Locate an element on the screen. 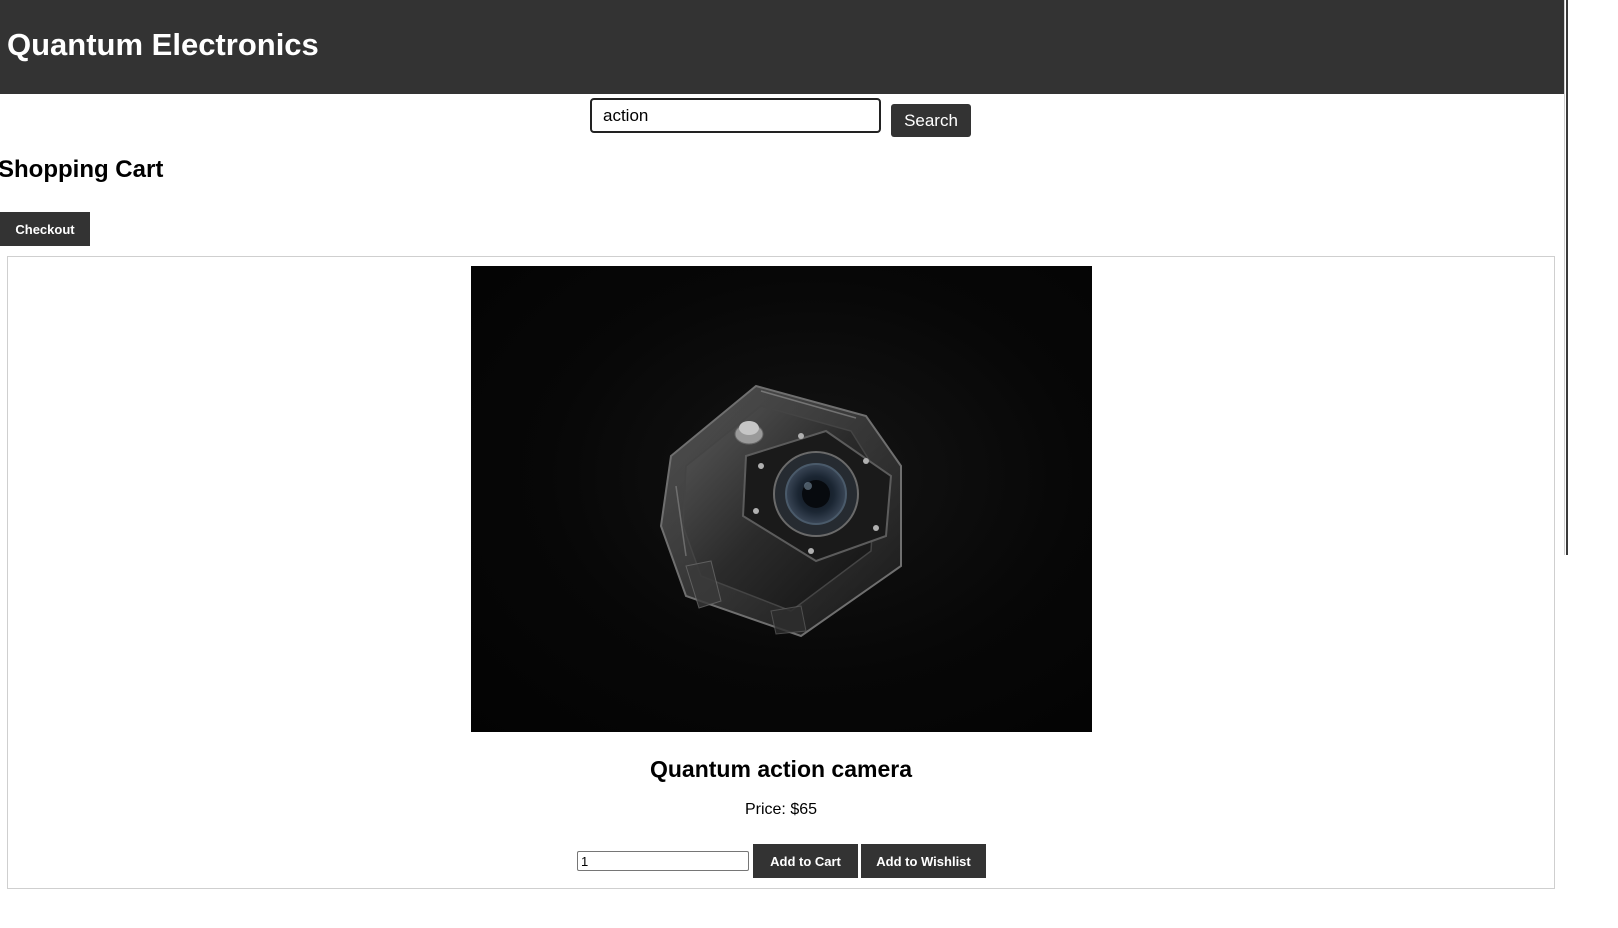 Image resolution: width=1618 pixels, height=928 pixels. checkout-button: Checkout is located at coordinates (45, 229).